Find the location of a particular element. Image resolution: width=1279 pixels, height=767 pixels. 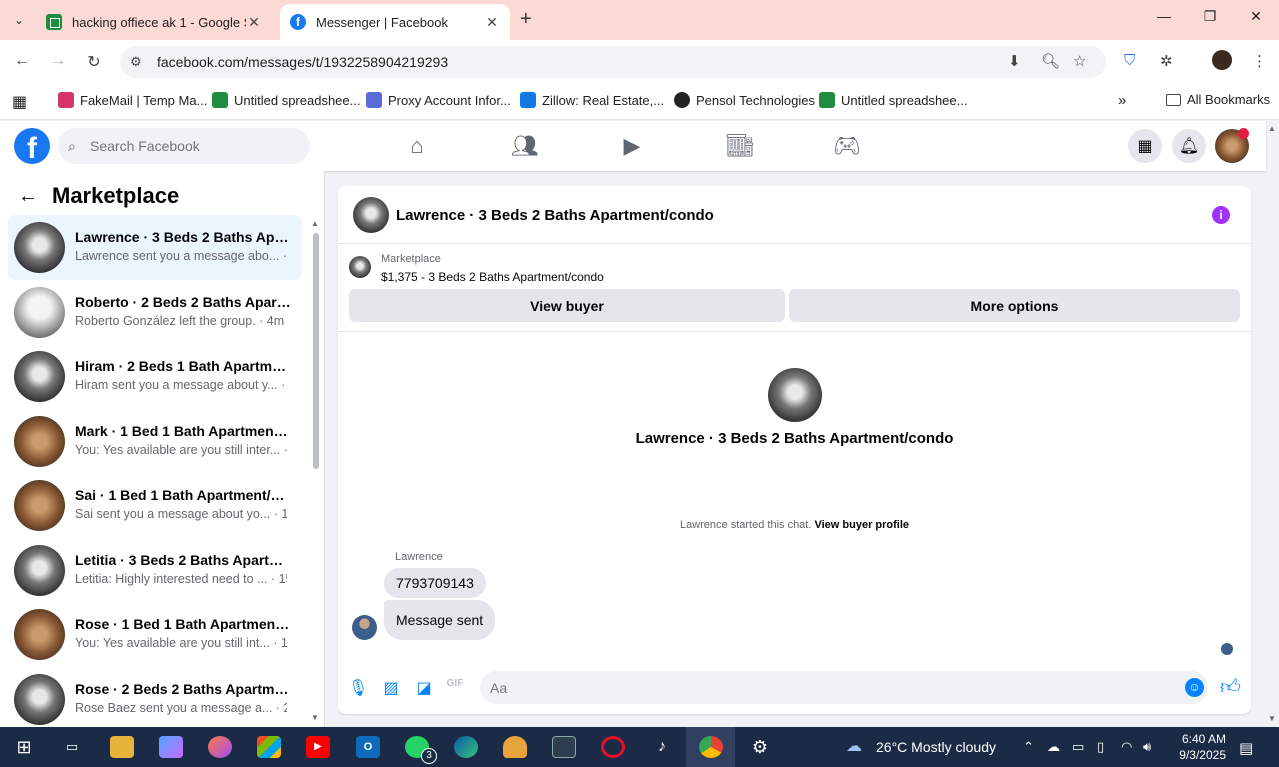

app-icon-dark is located at coordinates (564, 747).